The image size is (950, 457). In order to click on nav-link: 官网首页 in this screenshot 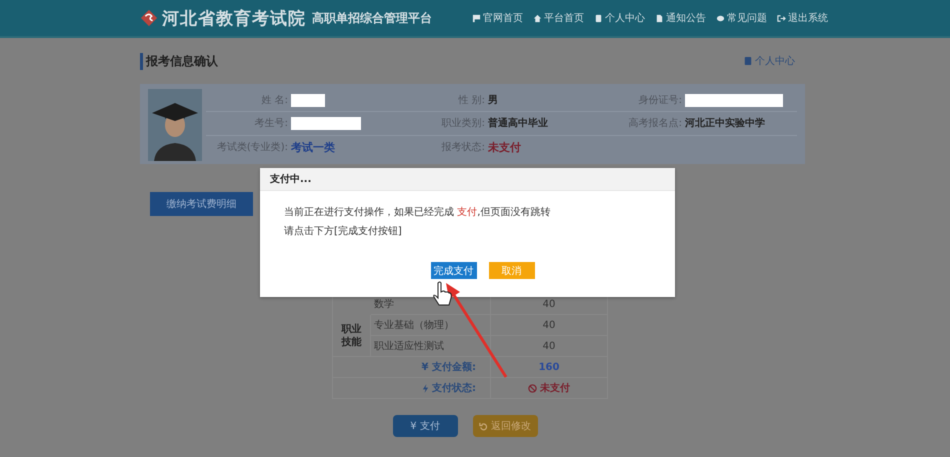, I will do `click(497, 18)`.